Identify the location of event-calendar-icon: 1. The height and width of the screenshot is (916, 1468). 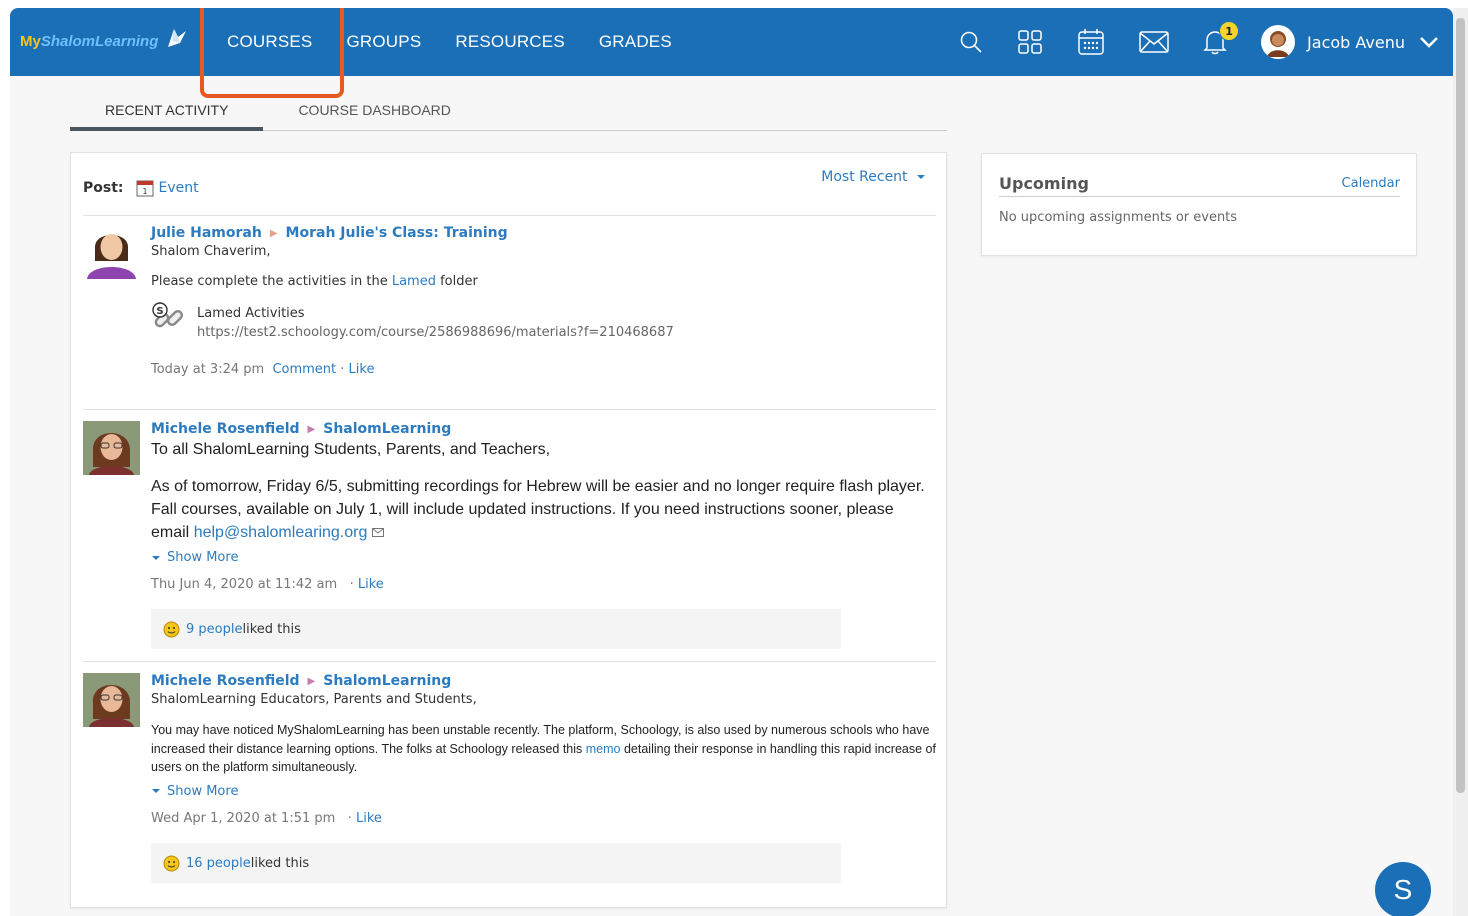
(145, 188).